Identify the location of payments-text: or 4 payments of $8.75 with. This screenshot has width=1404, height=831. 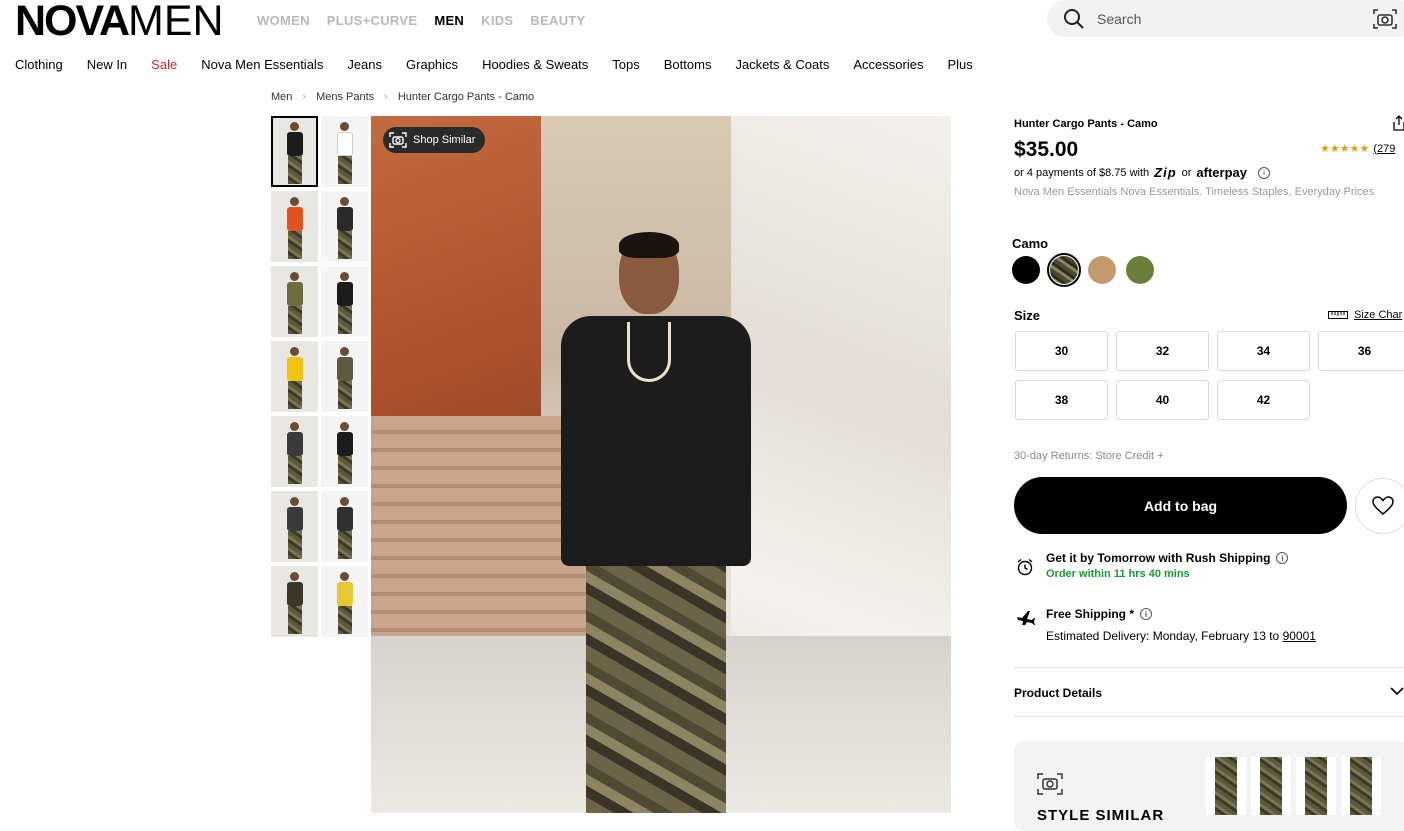
(1082, 172).